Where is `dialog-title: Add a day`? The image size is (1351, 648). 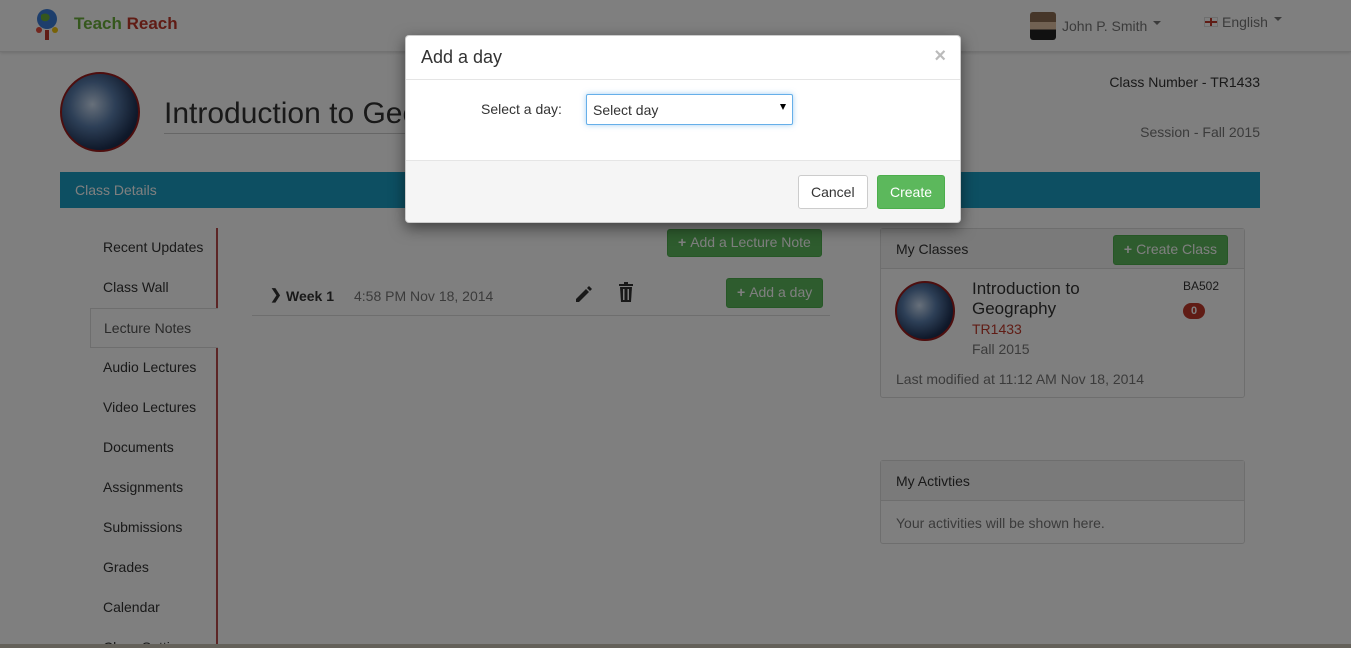 dialog-title: Add a day is located at coordinates (462, 57).